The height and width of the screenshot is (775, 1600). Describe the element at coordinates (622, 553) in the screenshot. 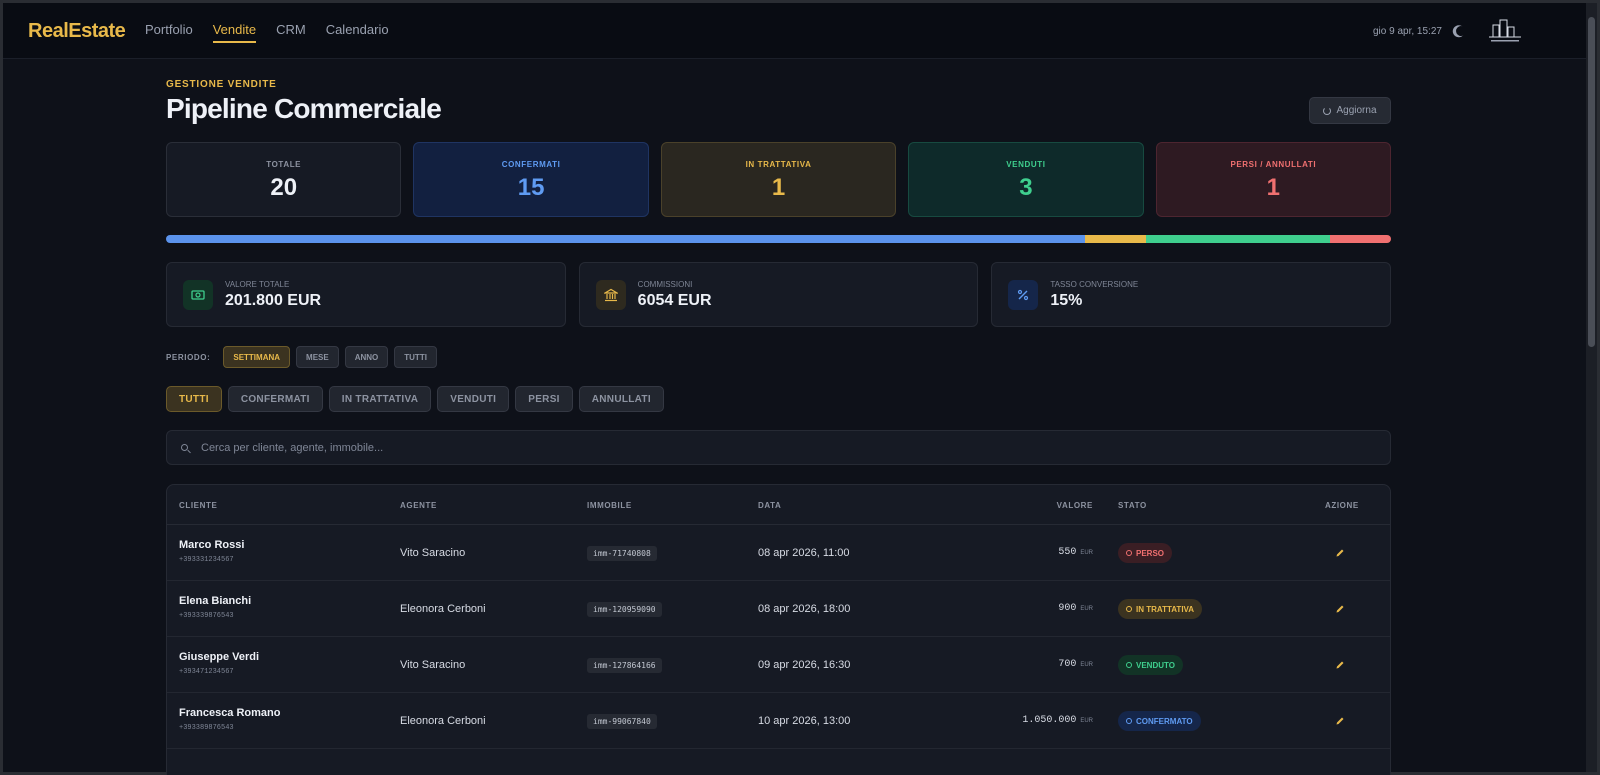

I see `property-id: imm-71740808` at that location.